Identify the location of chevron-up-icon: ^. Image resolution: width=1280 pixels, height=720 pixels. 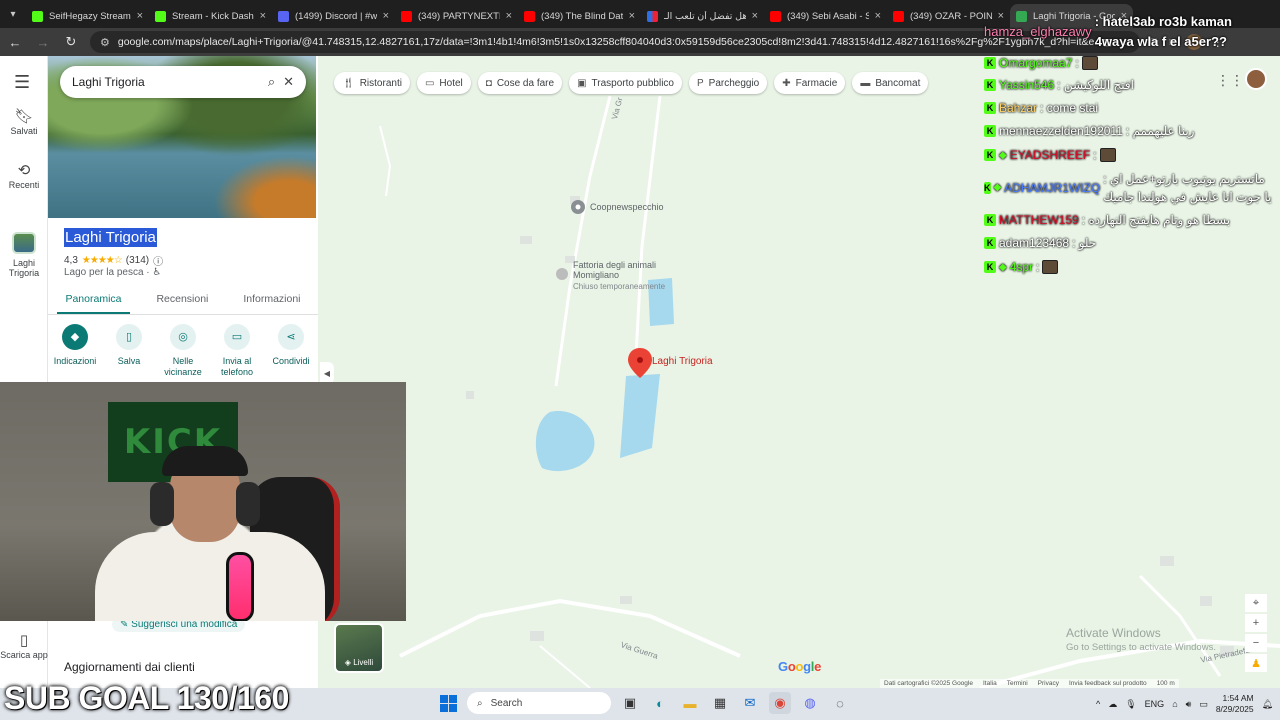
(1098, 704).